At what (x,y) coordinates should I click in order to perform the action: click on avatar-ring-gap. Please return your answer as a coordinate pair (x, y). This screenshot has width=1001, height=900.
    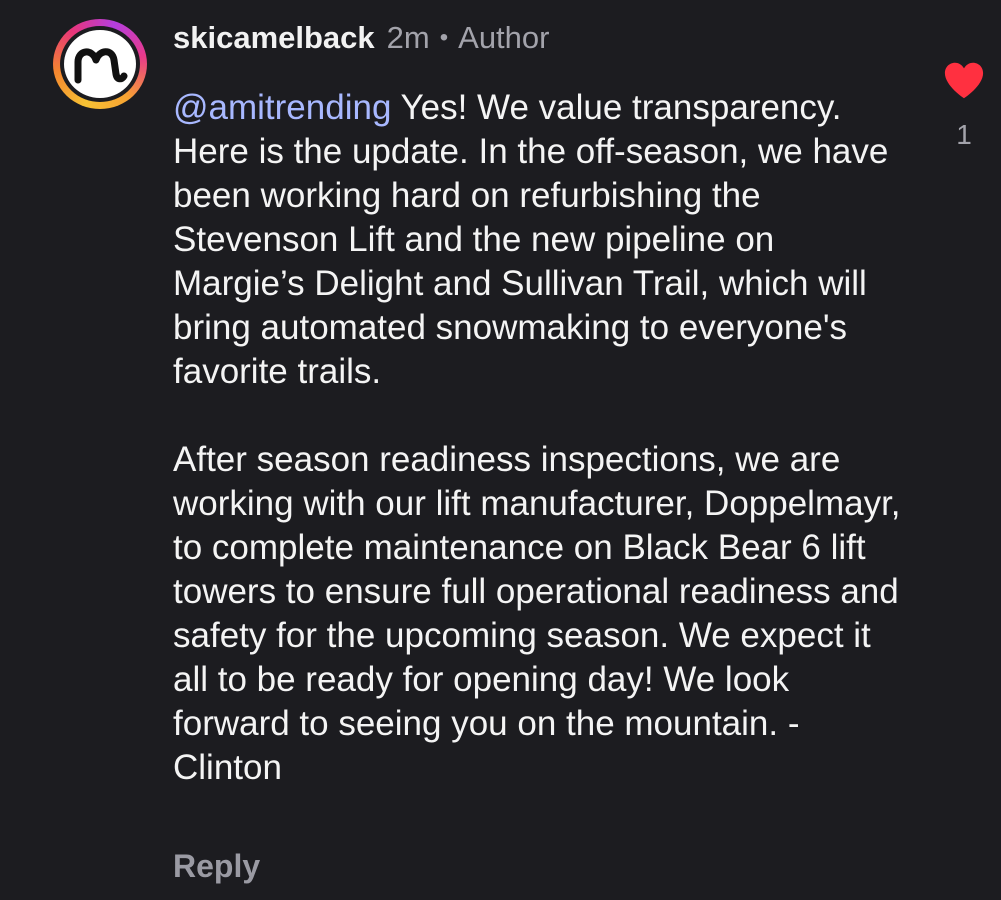
    Looking at the image, I should click on (100, 64).